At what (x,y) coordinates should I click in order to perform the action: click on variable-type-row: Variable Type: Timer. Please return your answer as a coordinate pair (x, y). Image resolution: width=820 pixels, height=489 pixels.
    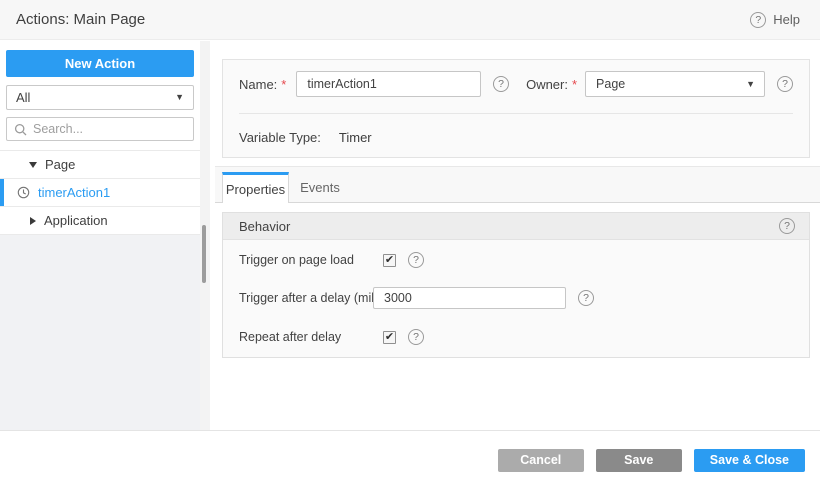
    Looking at the image, I should click on (305, 137).